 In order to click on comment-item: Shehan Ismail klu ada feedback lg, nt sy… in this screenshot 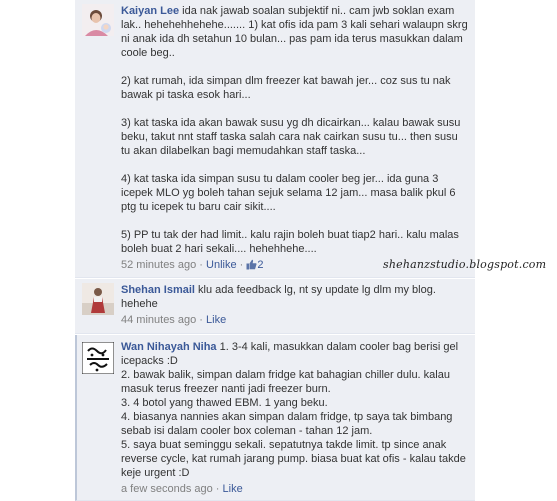, I will do `click(275, 306)`.